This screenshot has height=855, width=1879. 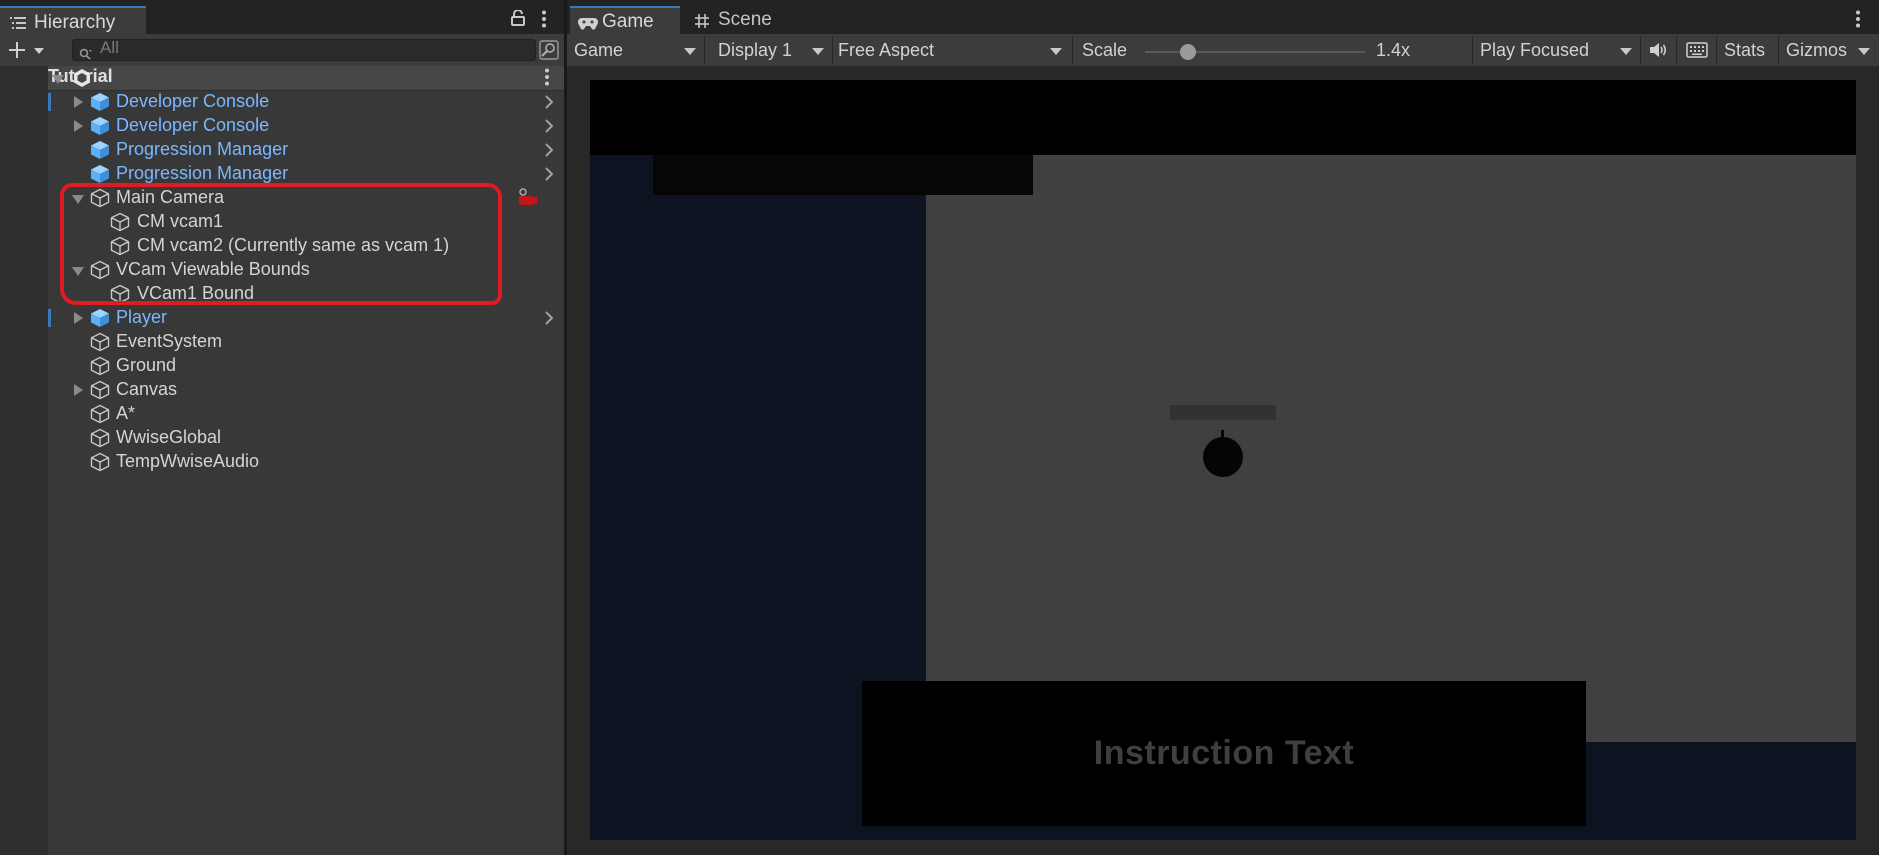 I want to click on scale-slider-handle, so click(x=1188, y=52).